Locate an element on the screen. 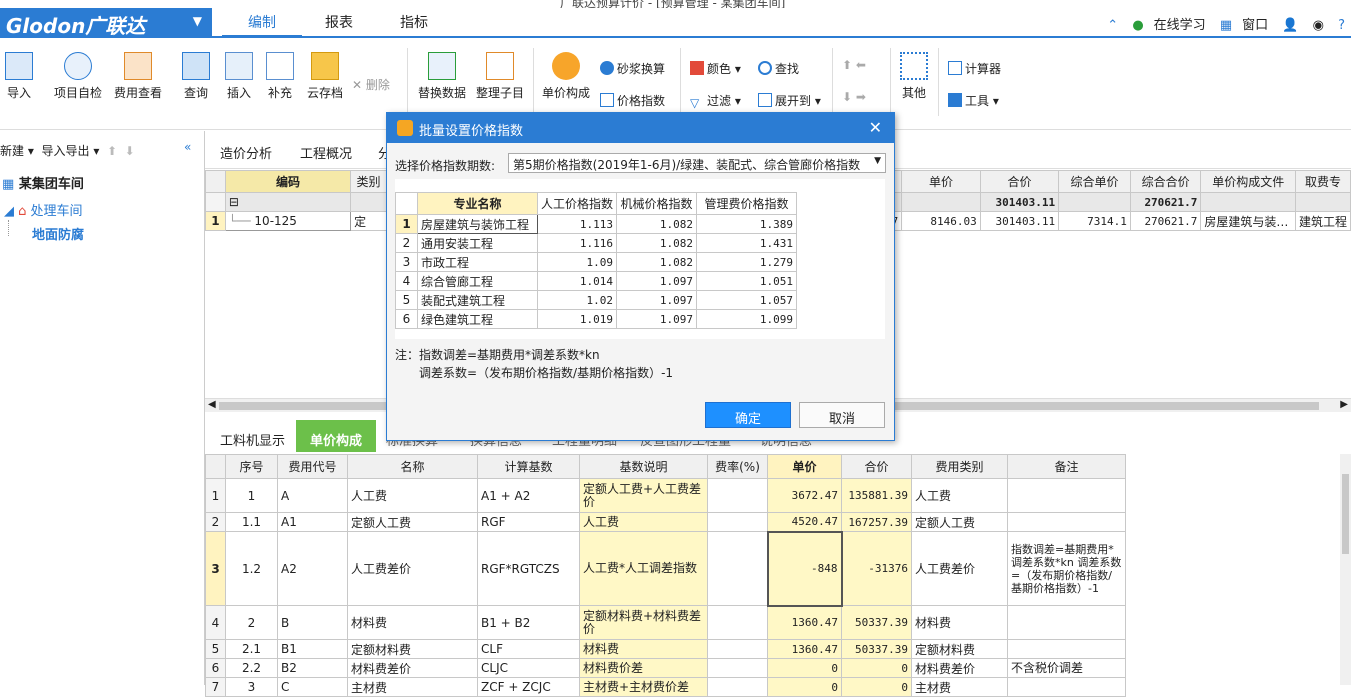 This screenshot has width=1351, height=697. index-cell: 综合管廊工程 is located at coordinates (477, 281).